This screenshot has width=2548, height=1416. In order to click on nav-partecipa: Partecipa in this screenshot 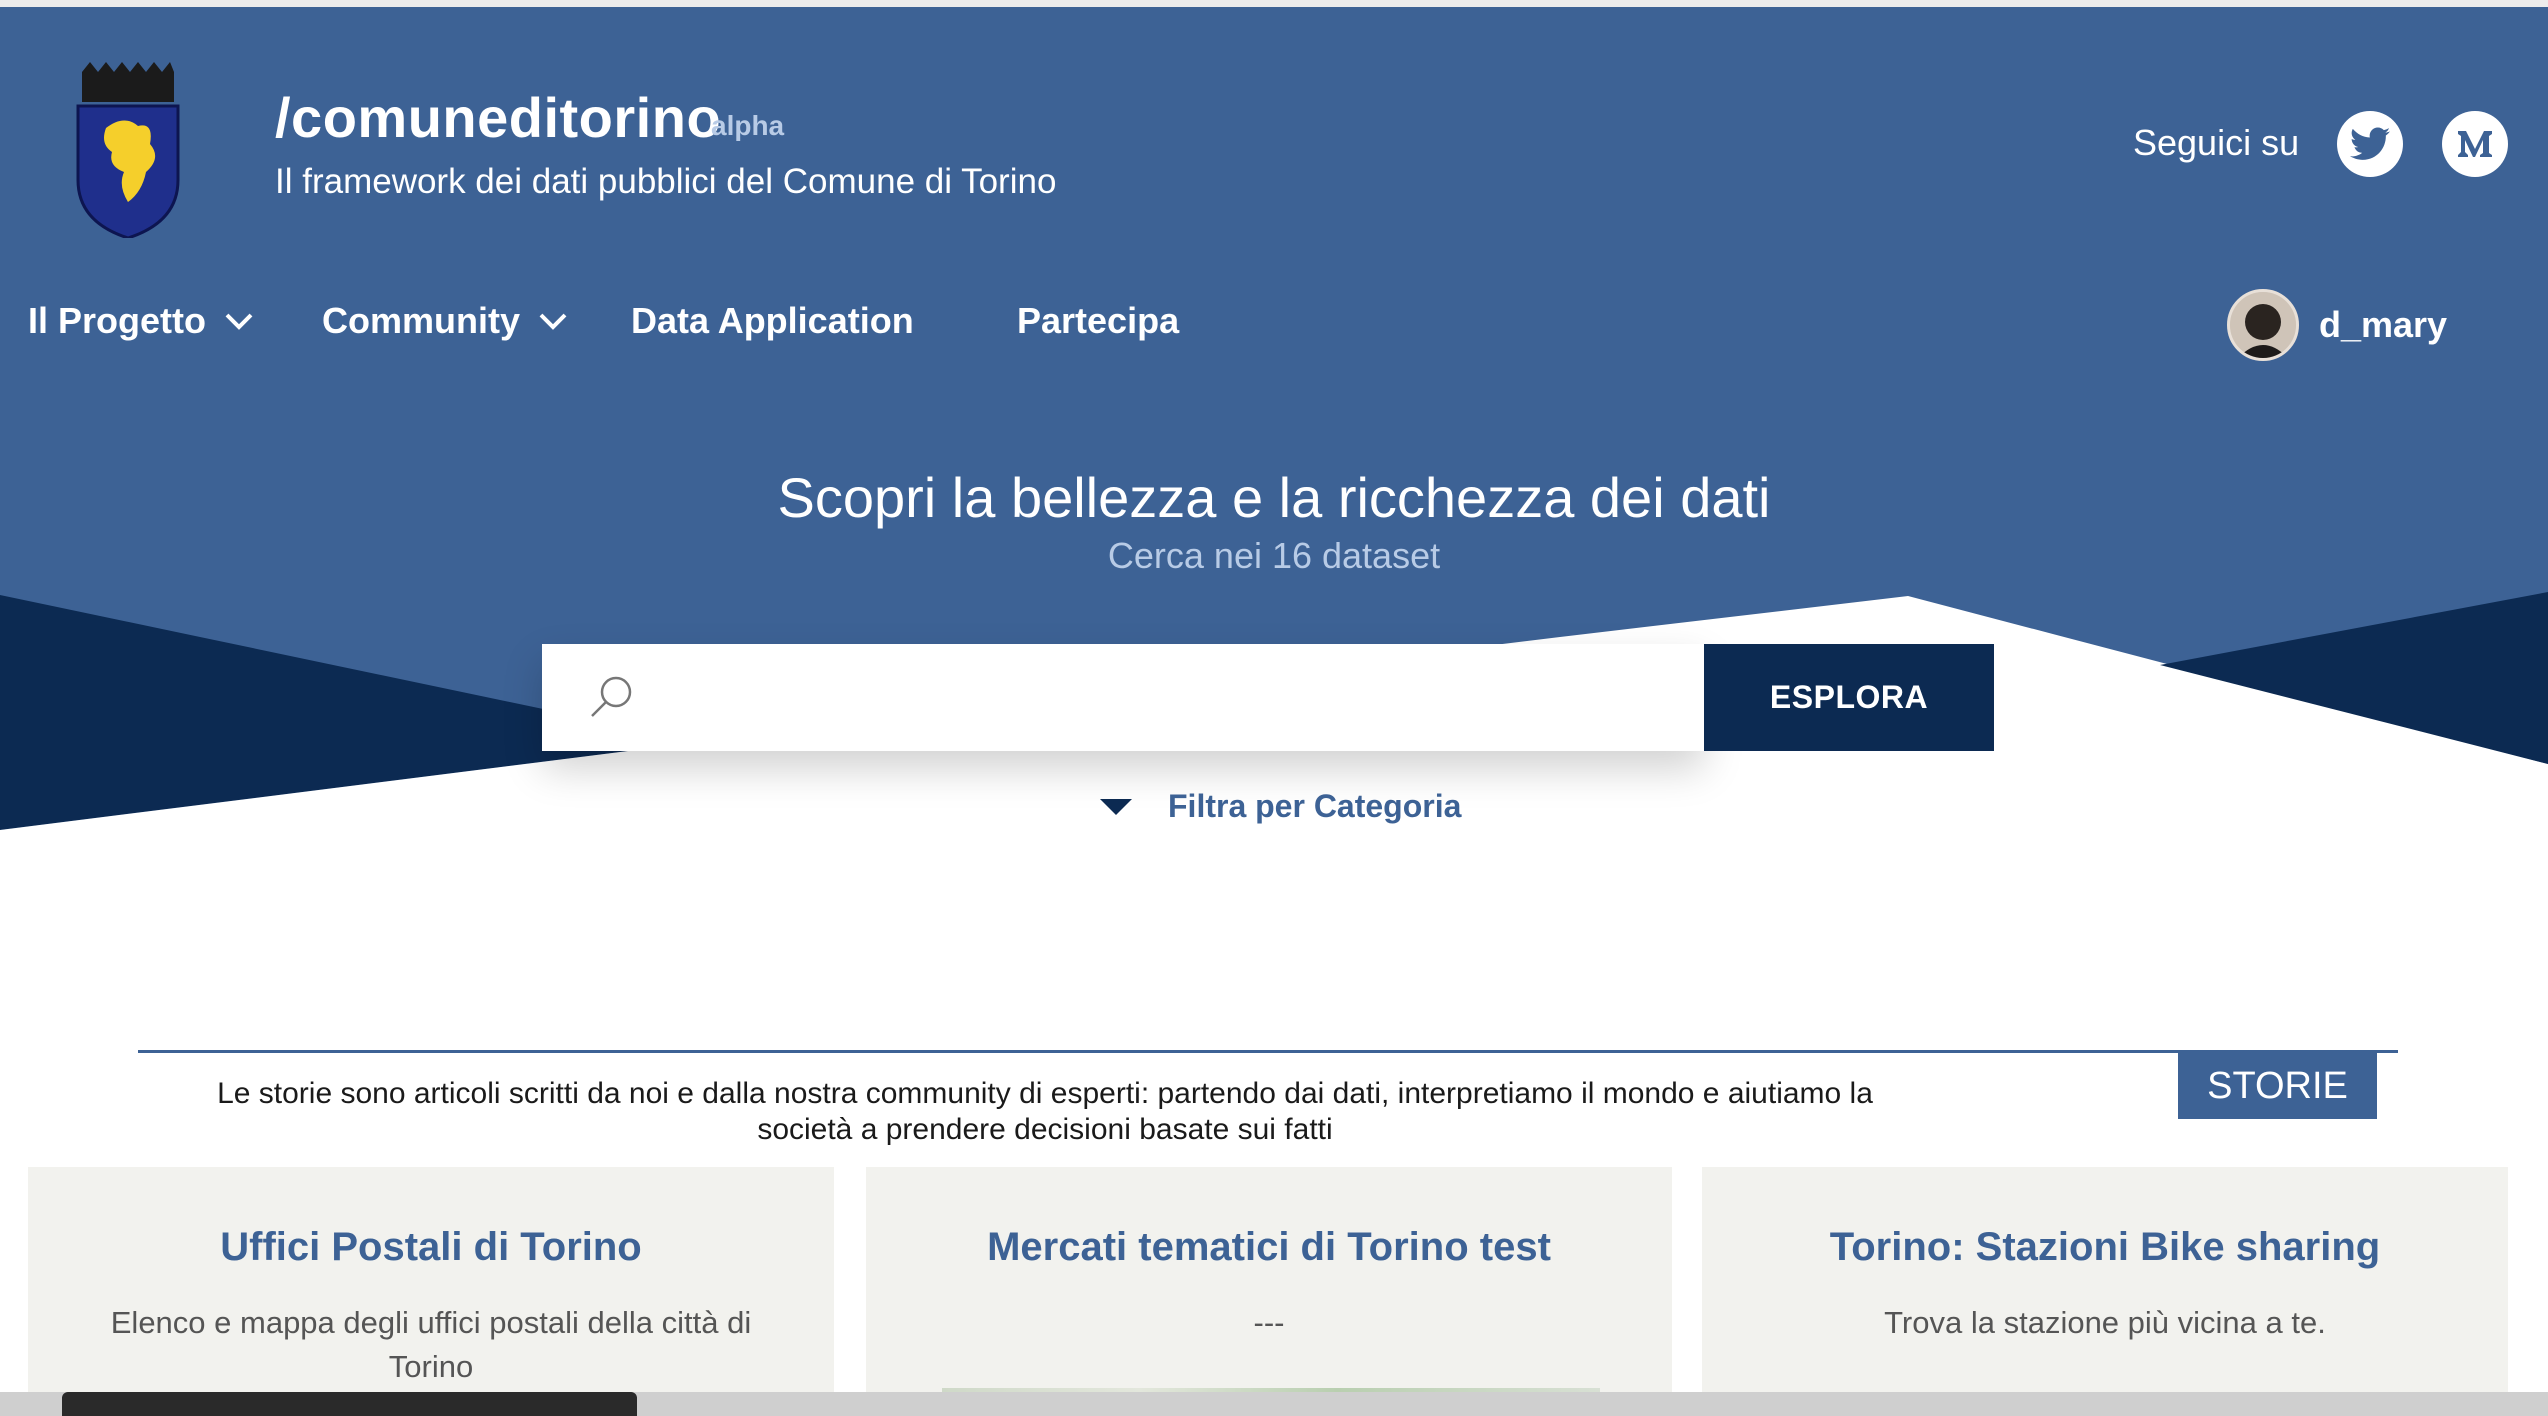, I will do `click(1098, 321)`.